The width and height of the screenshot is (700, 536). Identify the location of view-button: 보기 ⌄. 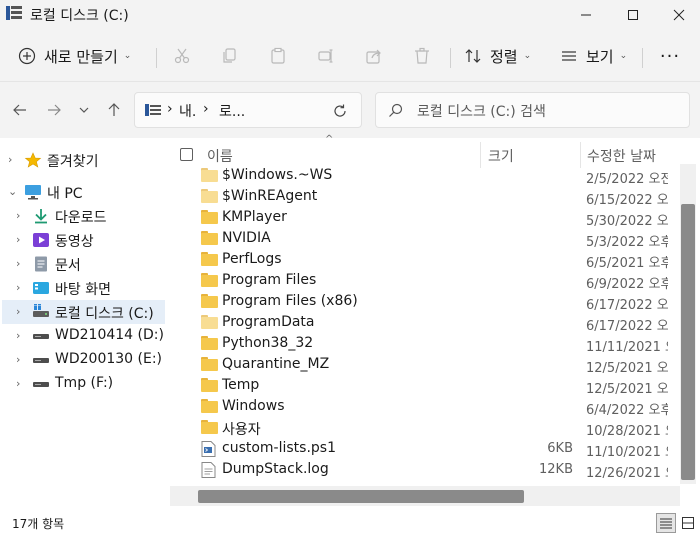
(596, 56).